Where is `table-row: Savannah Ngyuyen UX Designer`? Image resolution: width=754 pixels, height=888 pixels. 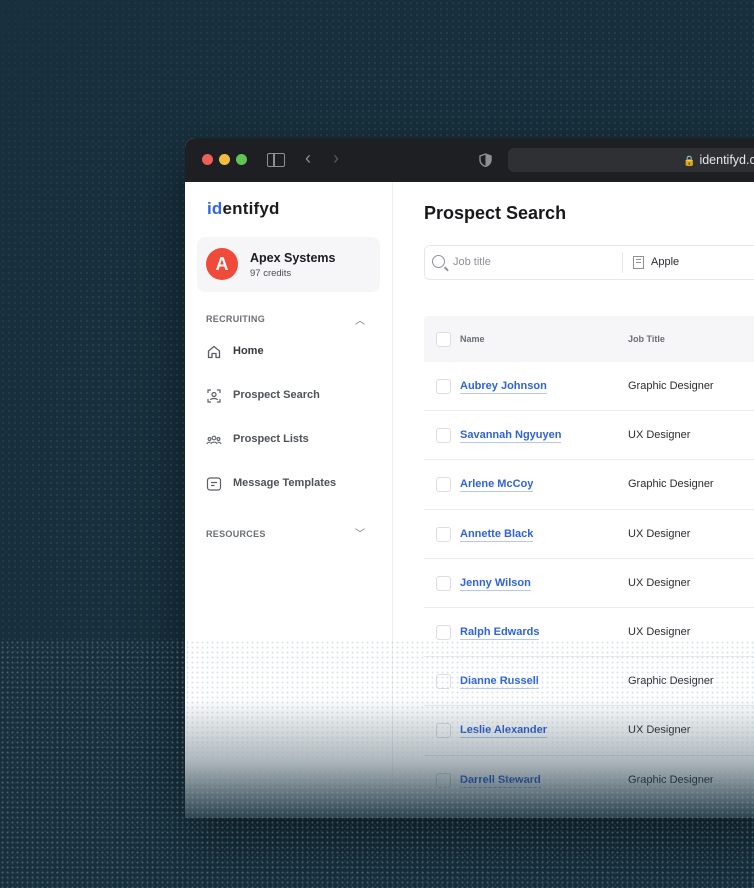 table-row: Savannah Ngyuyen UX Designer is located at coordinates (589, 436).